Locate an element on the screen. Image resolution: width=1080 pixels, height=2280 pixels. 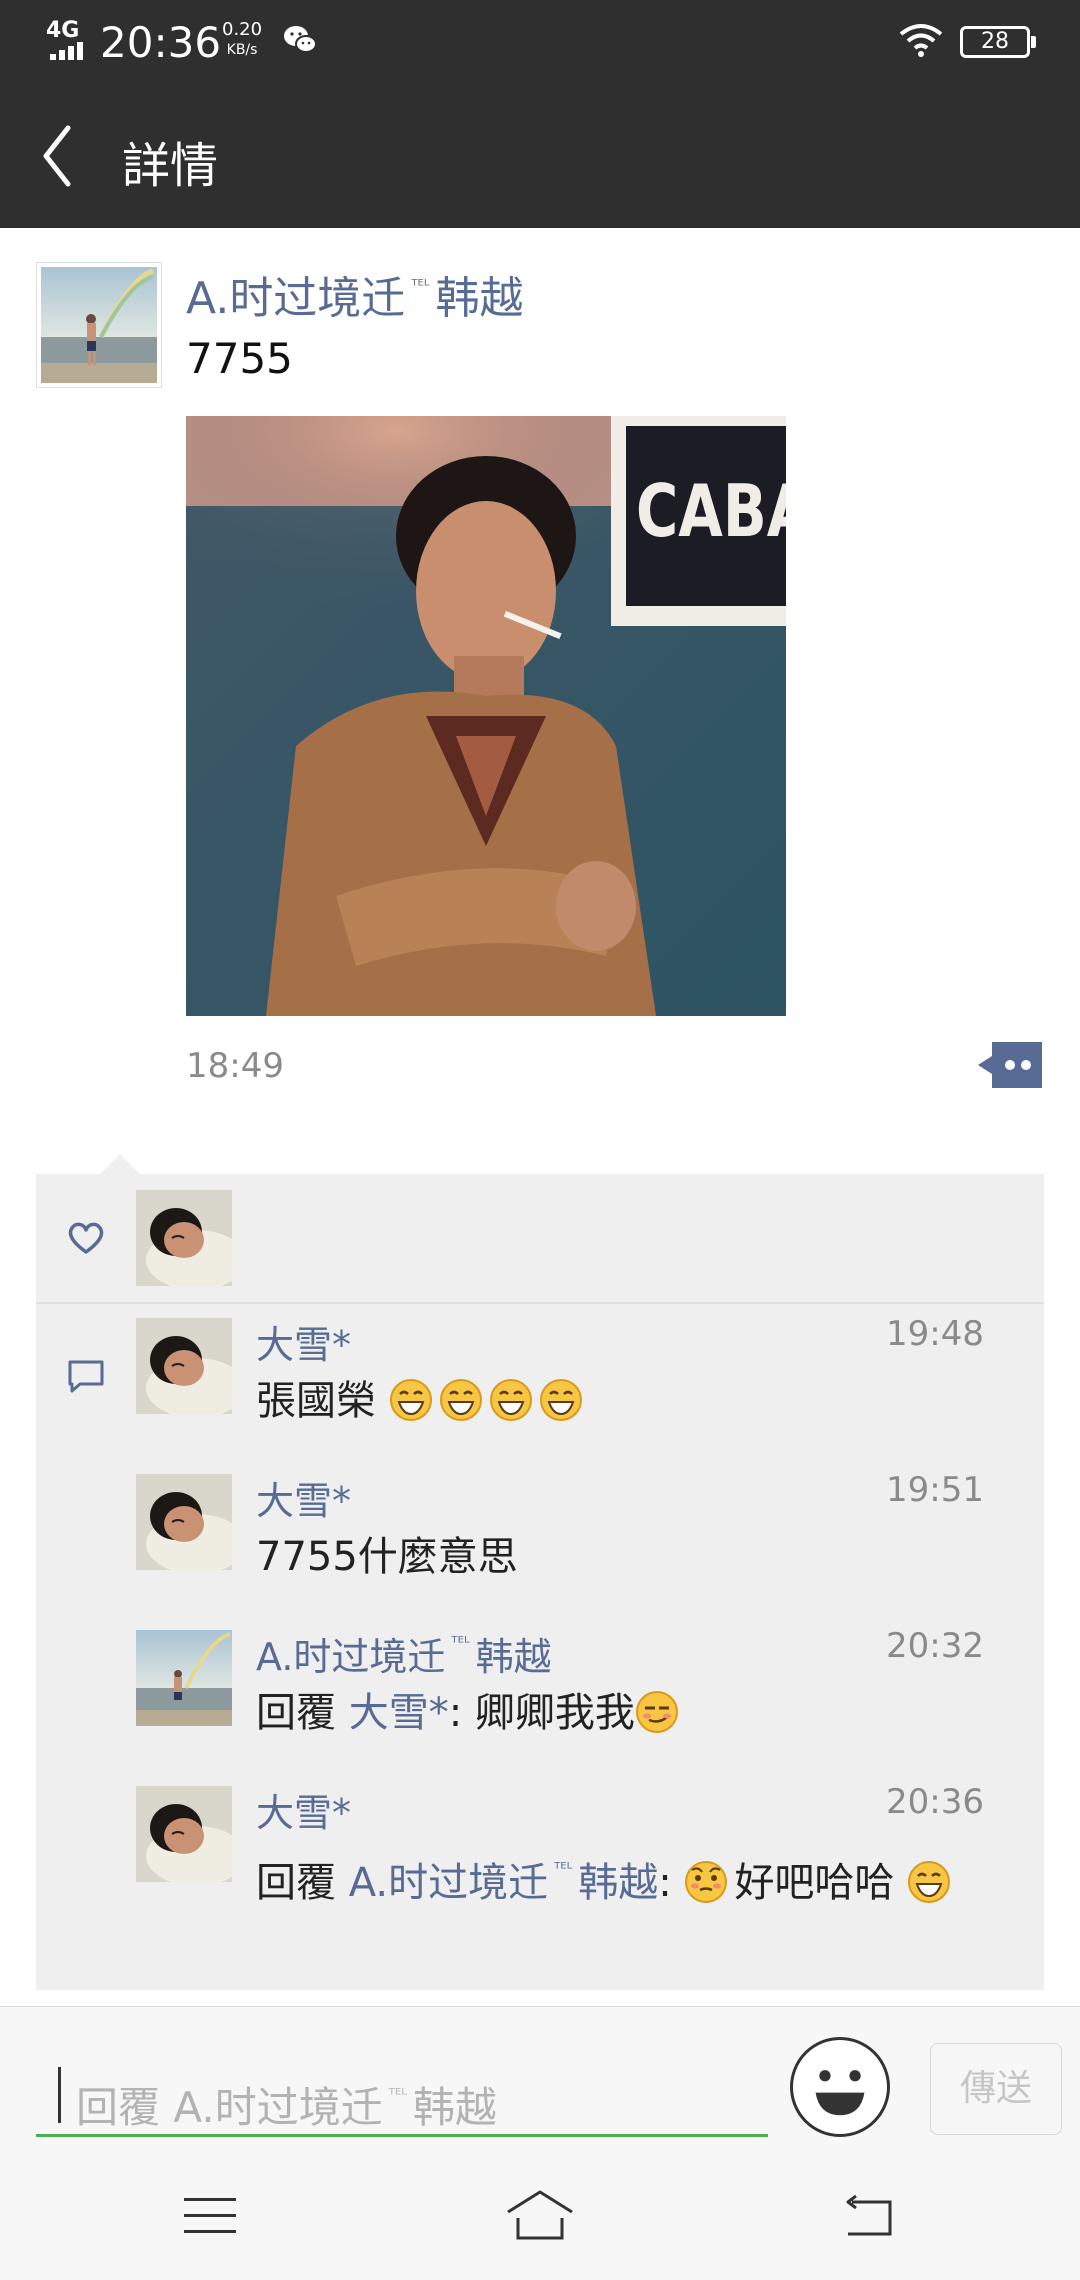
author-avatar is located at coordinates (99, 325).